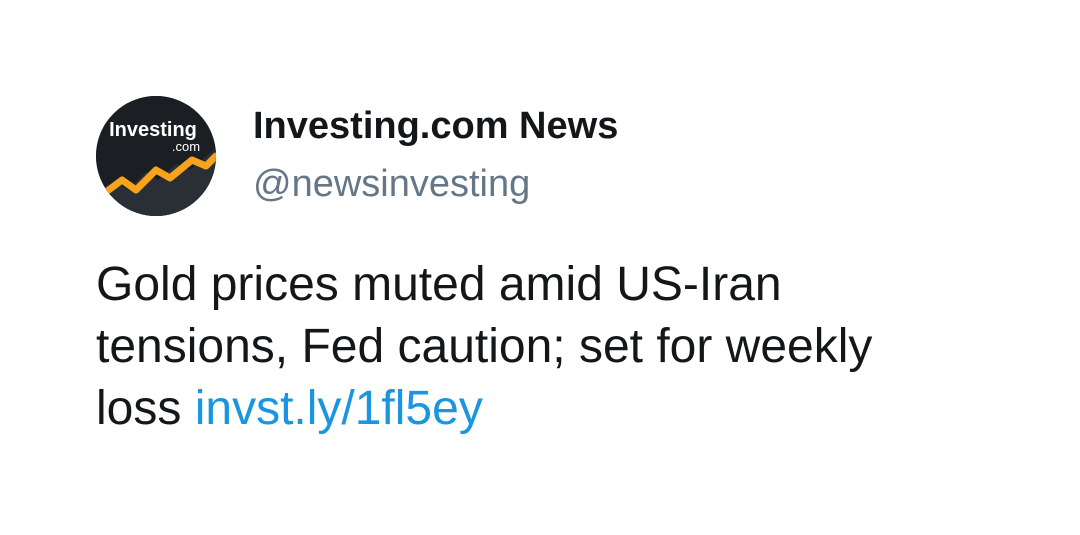  I want to click on logo-subtext: .com, so click(186, 146).